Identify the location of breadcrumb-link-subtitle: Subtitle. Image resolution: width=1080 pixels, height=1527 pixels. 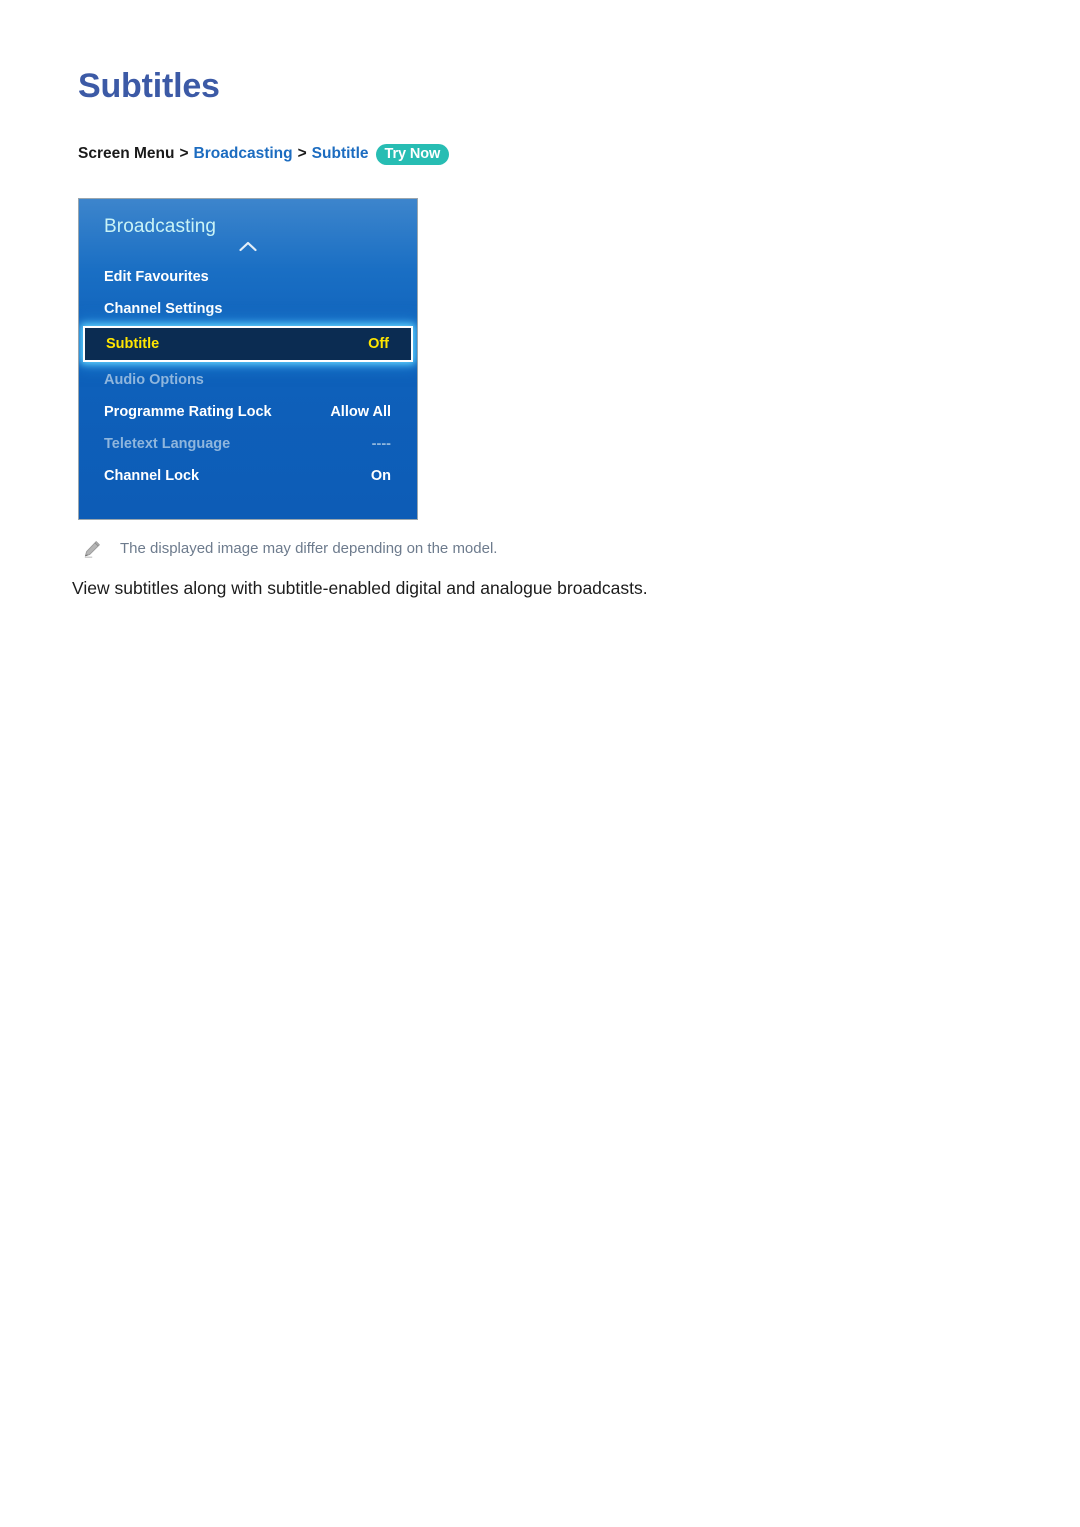
(340, 154).